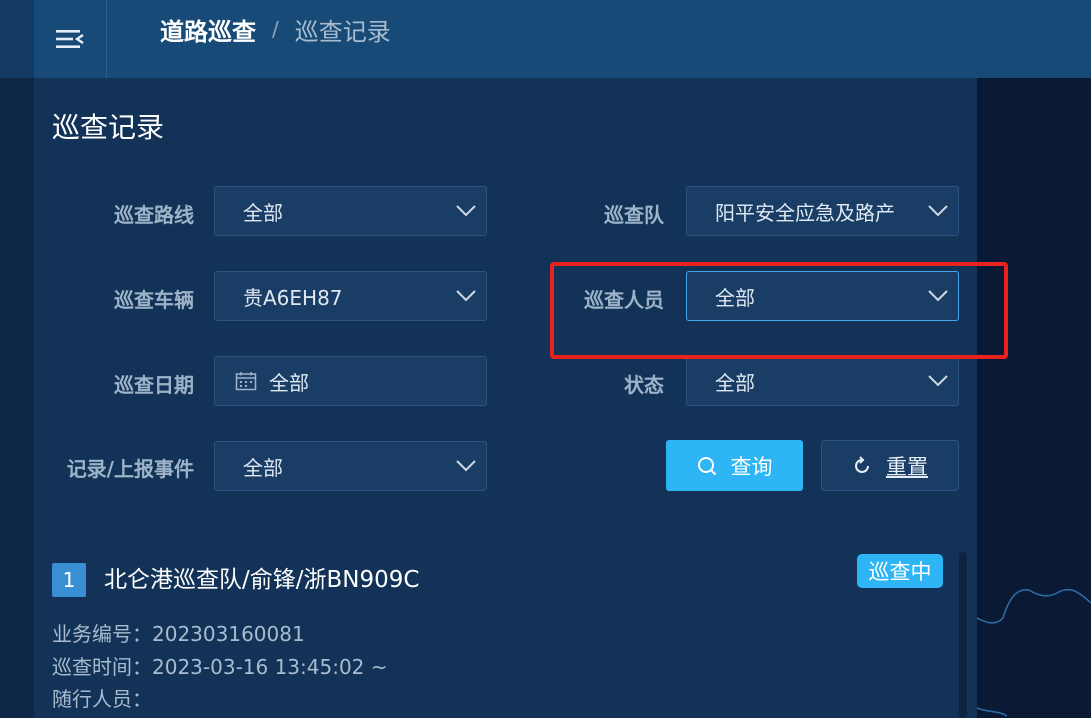  What do you see at coordinates (822, 381) in the screenshot?
I see `status-select: 全部` at bounding box center [822, 381].